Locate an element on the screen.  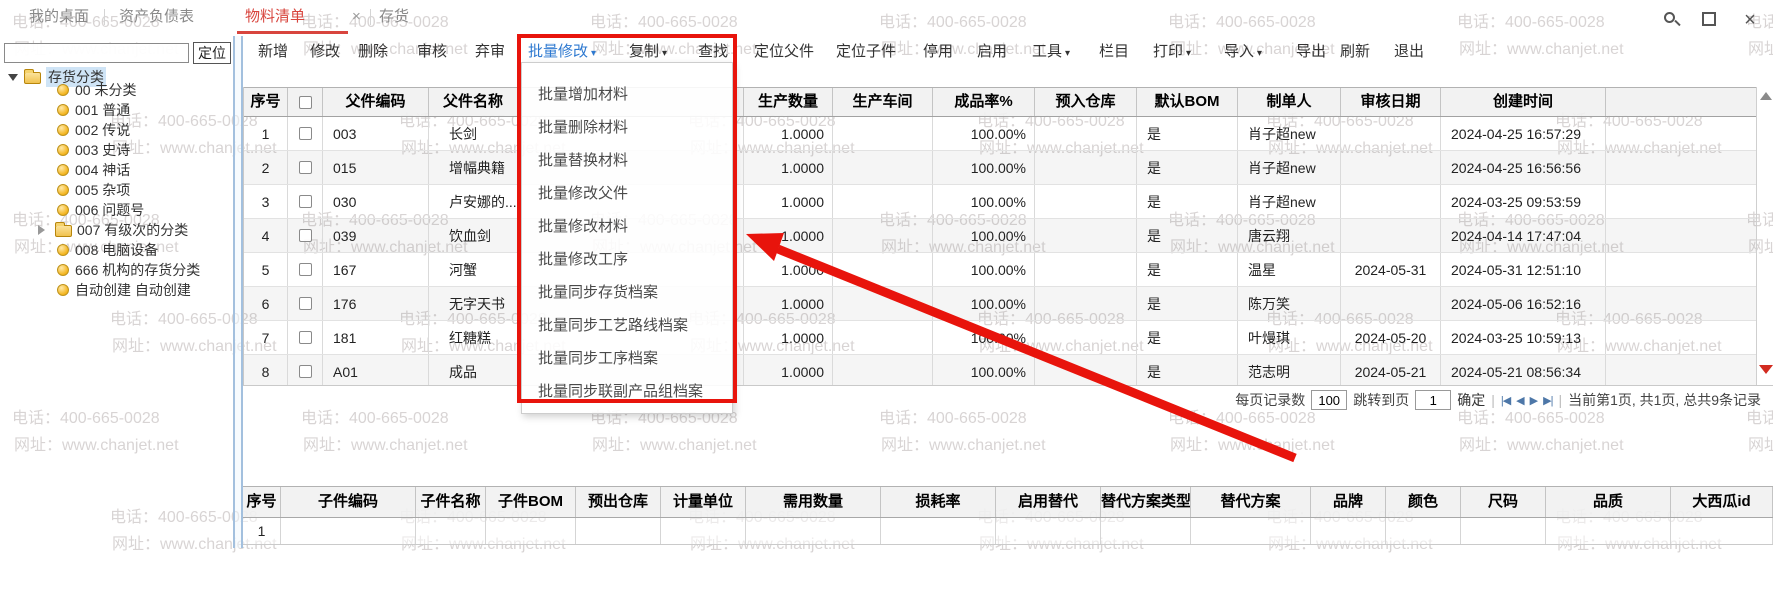
expand-square is located at coordinates (1709, 19).